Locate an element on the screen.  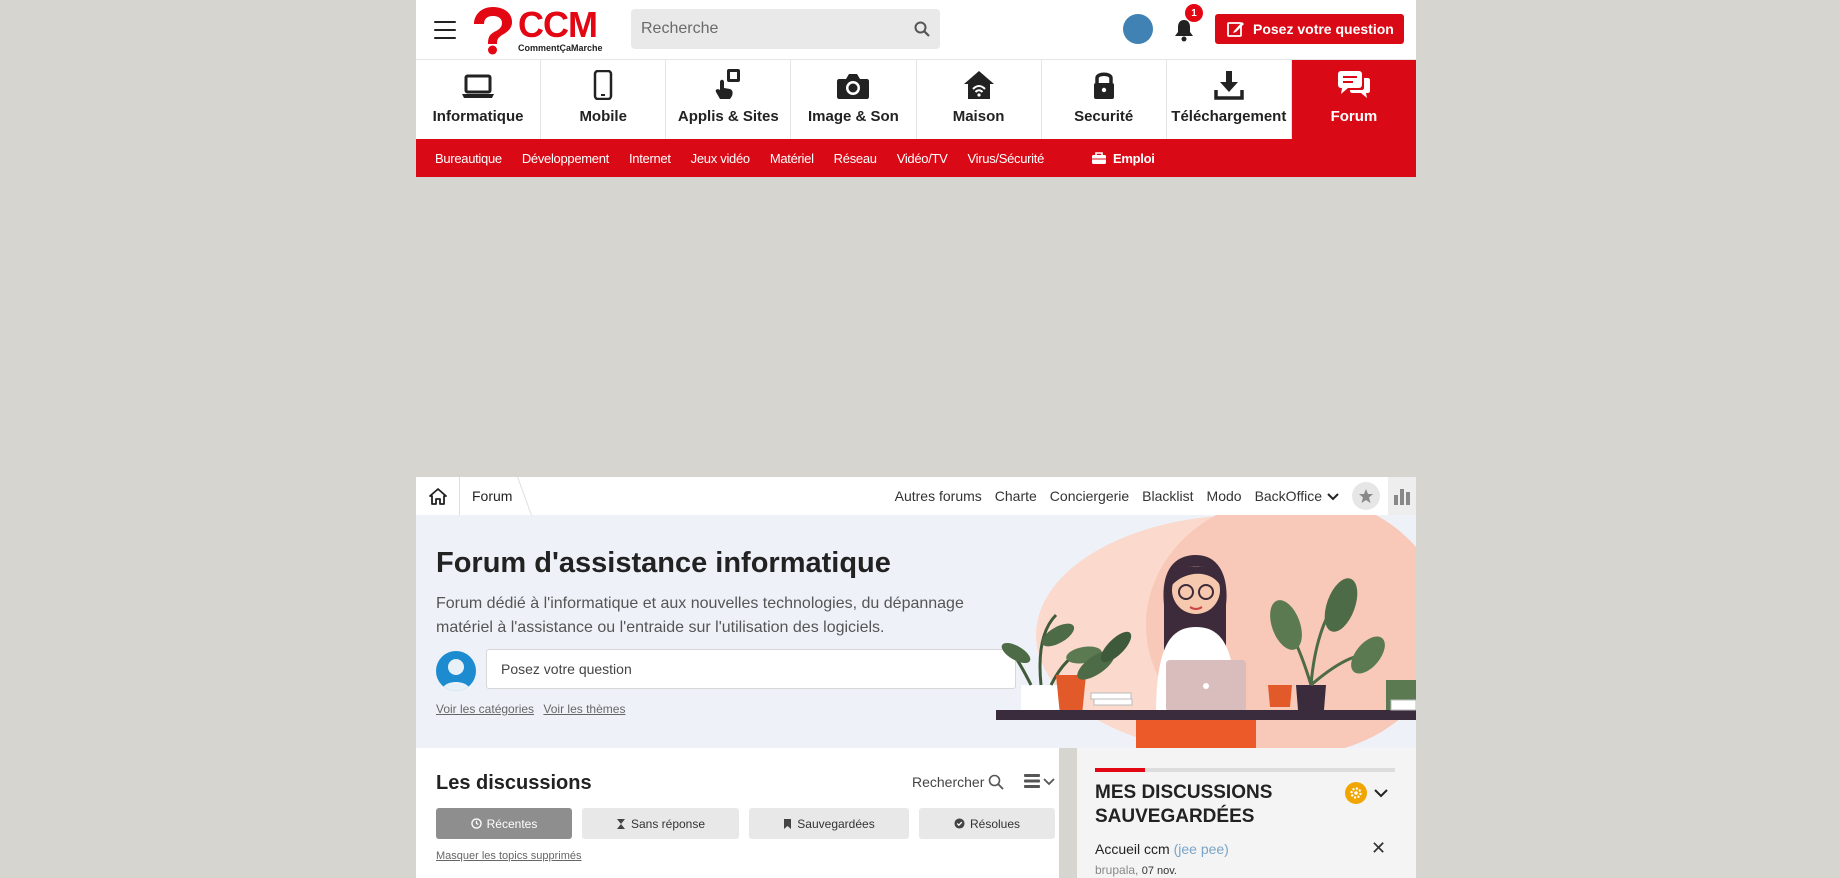
check-circle-icon is located at coordinates (959, 823).